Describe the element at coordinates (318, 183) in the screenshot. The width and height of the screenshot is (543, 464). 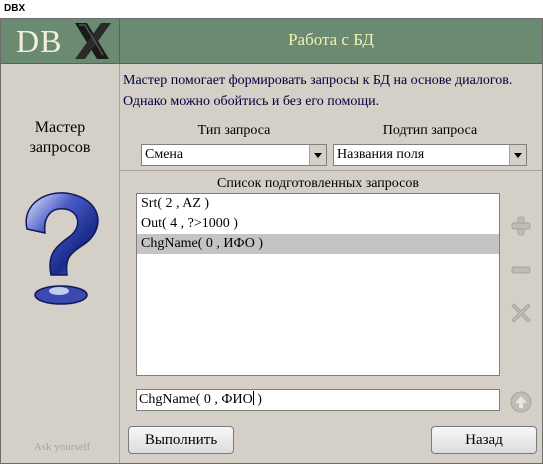
I see `list-label: Список подготовленных запросов` at that location.